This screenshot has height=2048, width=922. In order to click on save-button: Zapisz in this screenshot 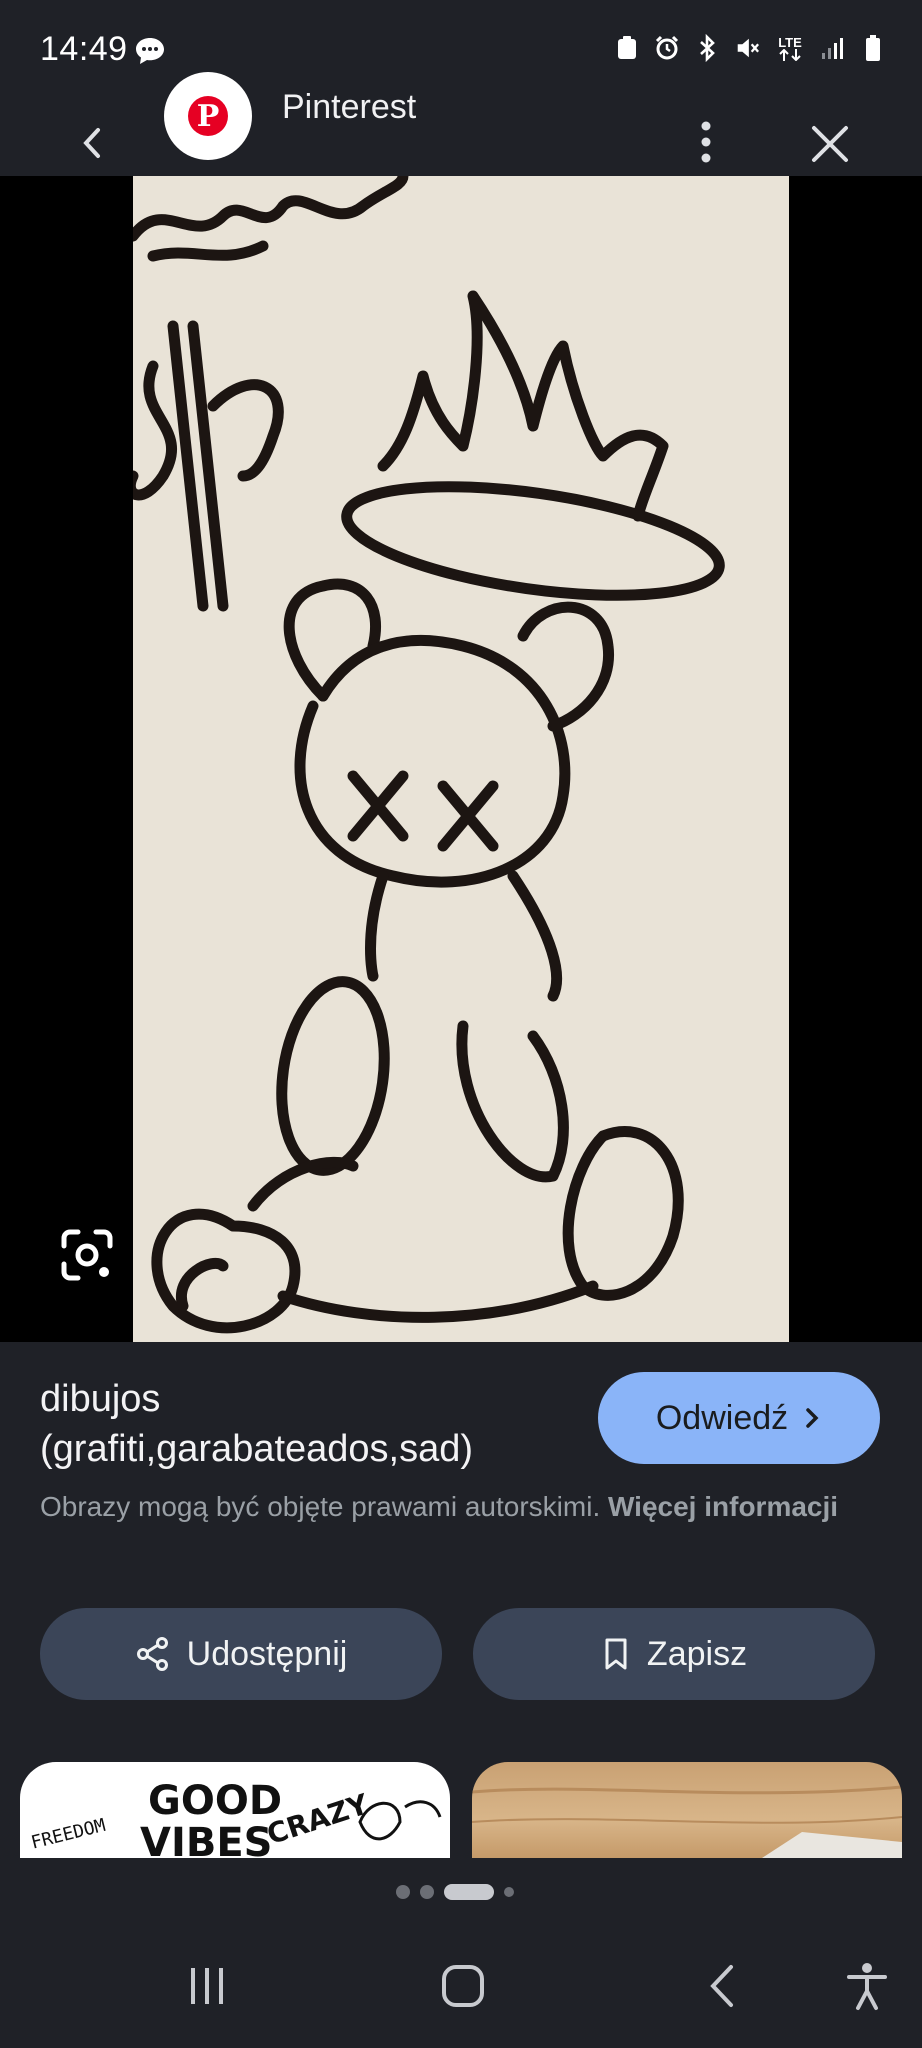, I will do `click(674, 1654)`.